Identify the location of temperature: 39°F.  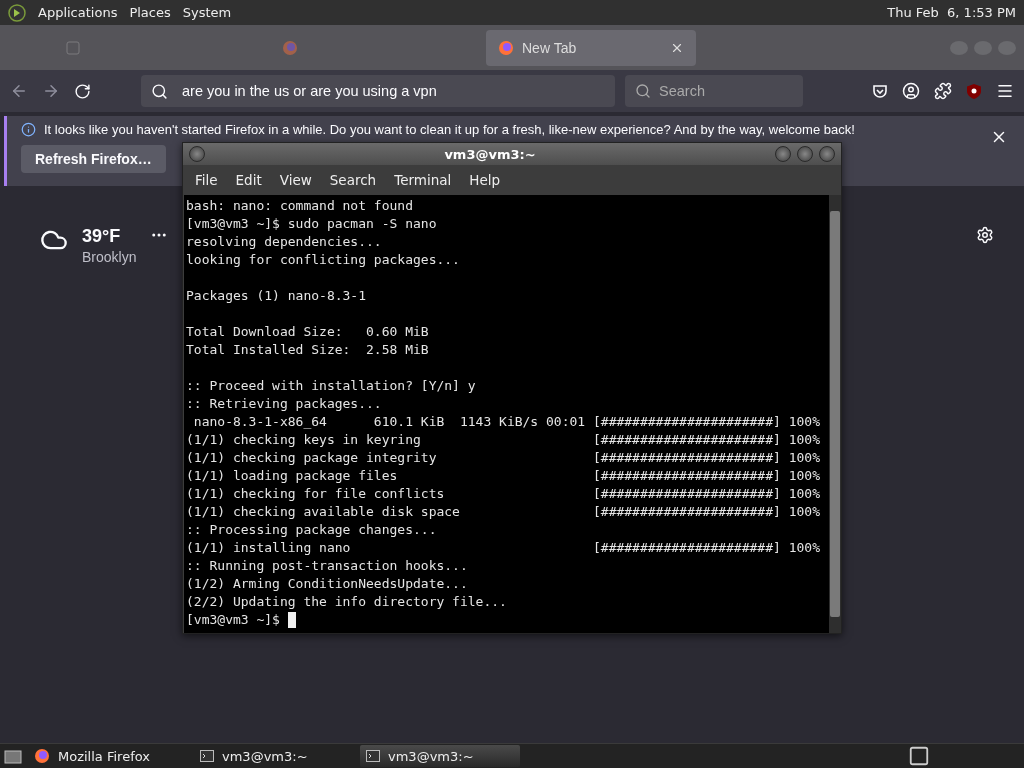
(102, 236).